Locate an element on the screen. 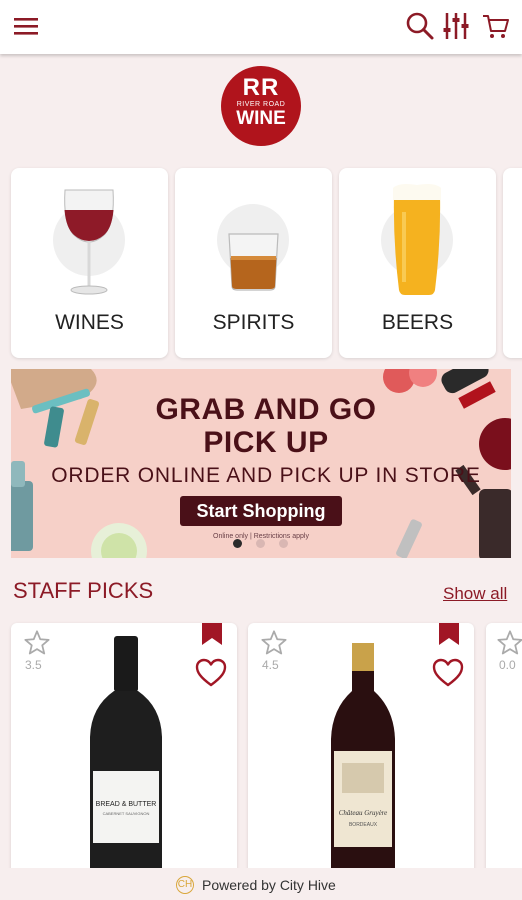 This screenshot has width=522, height=900. whiskey-glass-icon is located at coordinates (253, 262).